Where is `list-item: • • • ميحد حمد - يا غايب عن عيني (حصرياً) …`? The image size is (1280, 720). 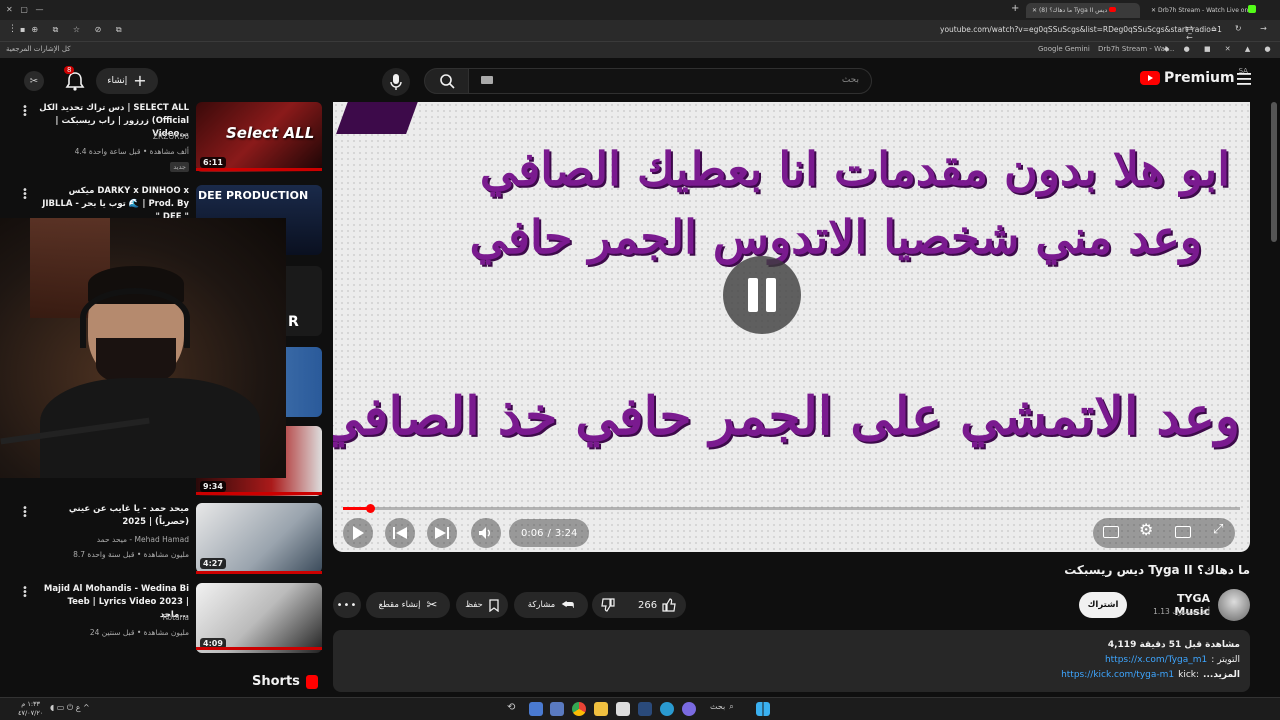 list-item: • • • ميحد حمد - يا غايب عن عيني (حصرياً) … is located at coordinates (162, 541).